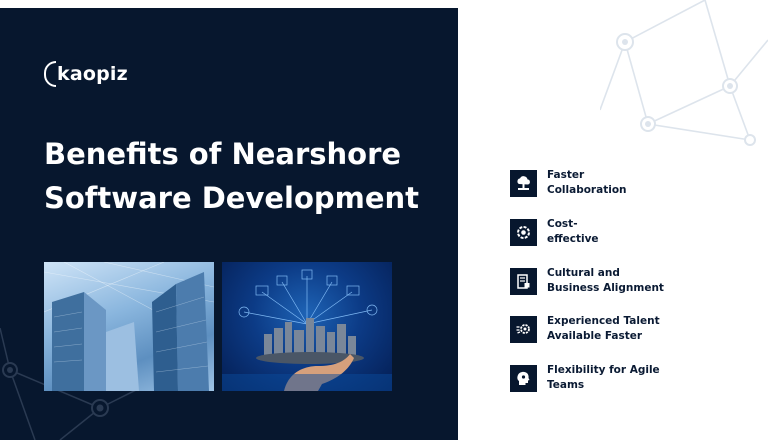  I want to click on kaopiz-logo: kaopiz, so click(86, 74).